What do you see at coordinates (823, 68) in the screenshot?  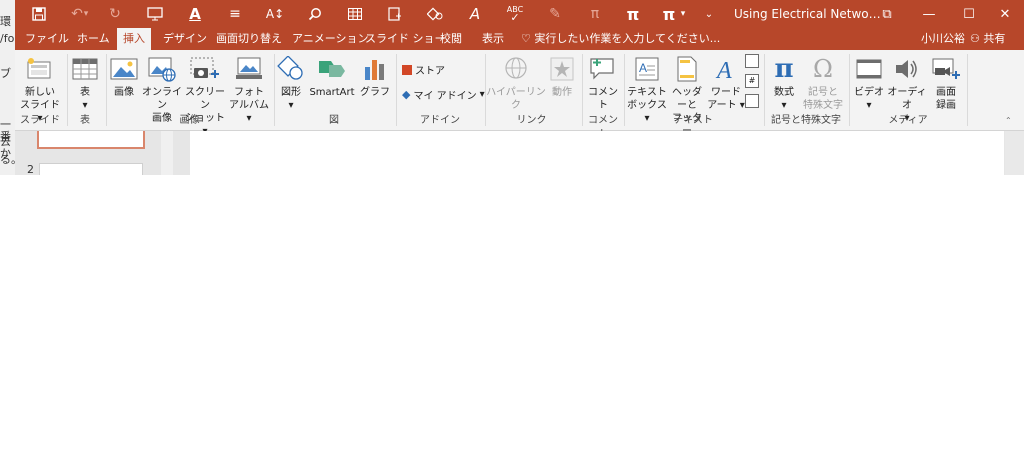 I see `omega-icon: Ω` at bounding box center [823, 68].